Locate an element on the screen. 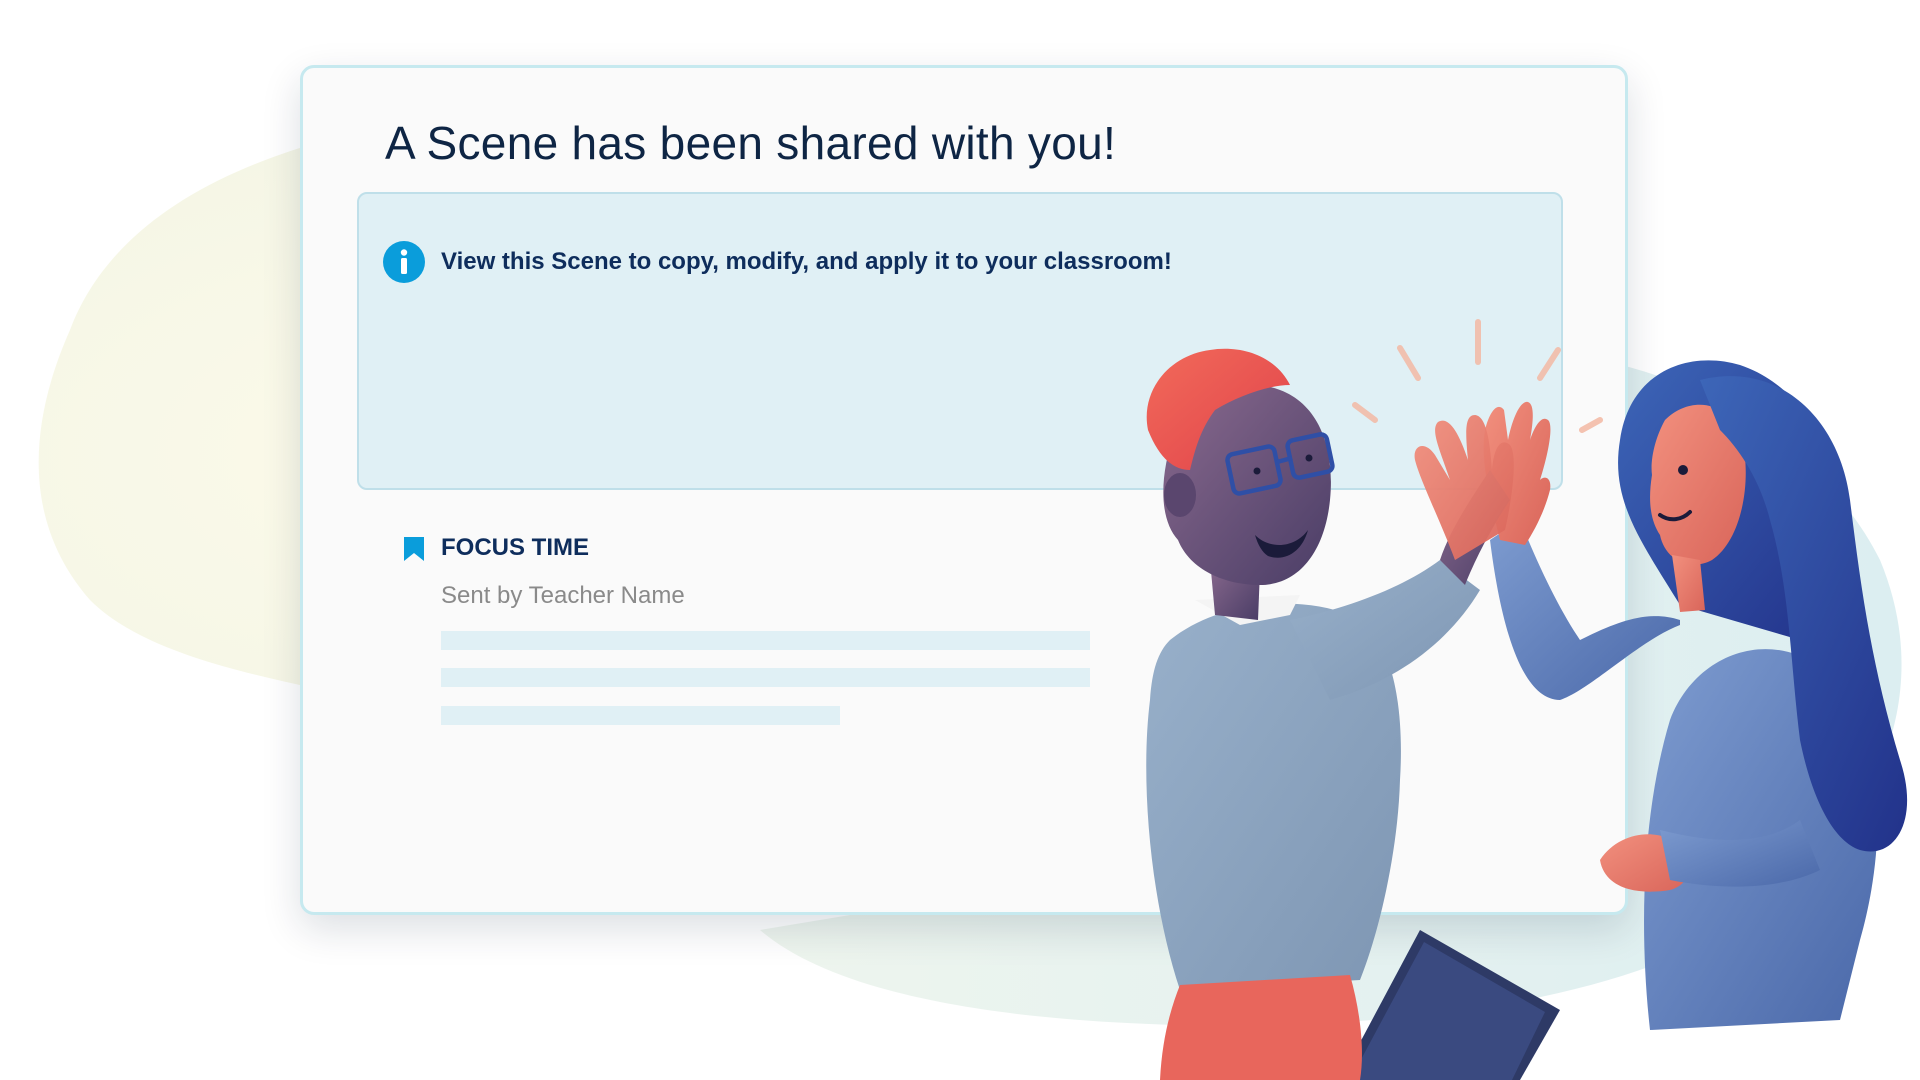 This screenshot has width=1920, height=1080. dialog-title: A Scene has been shared with you! is located at coordinates (751, 143).